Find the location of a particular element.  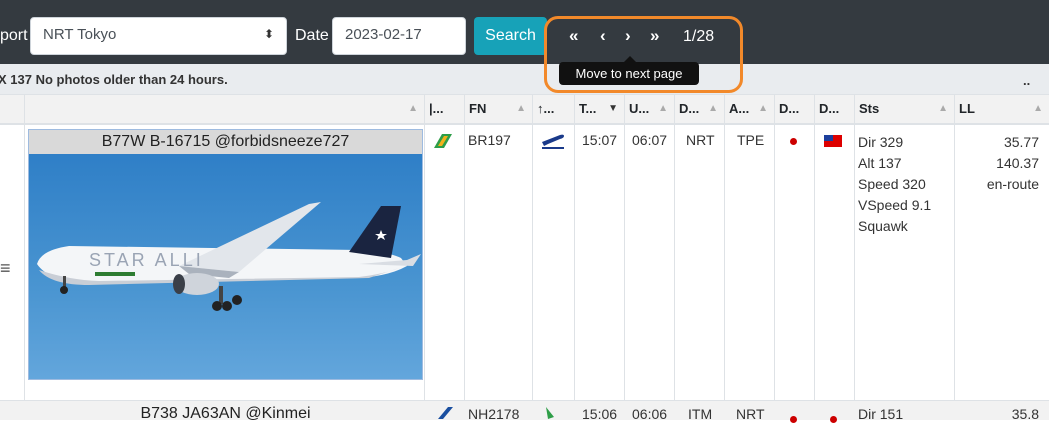

highlight-annotation is located at coordinates (643, 54).